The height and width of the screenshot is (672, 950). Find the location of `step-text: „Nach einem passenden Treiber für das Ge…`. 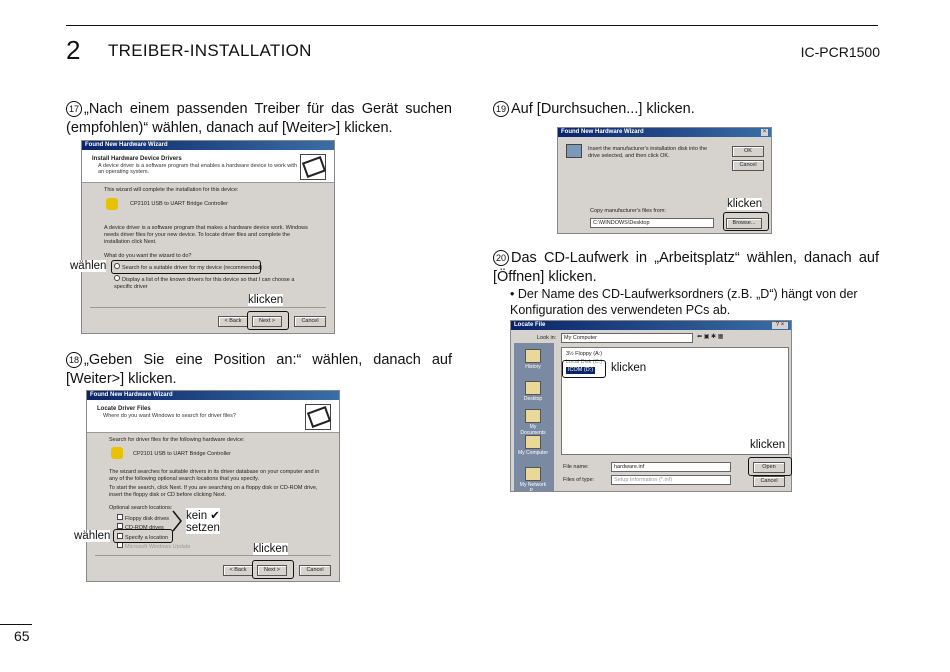

step-text: „Nach einem passenden Treiber für das Ge… is located at coordinates (259, 118).